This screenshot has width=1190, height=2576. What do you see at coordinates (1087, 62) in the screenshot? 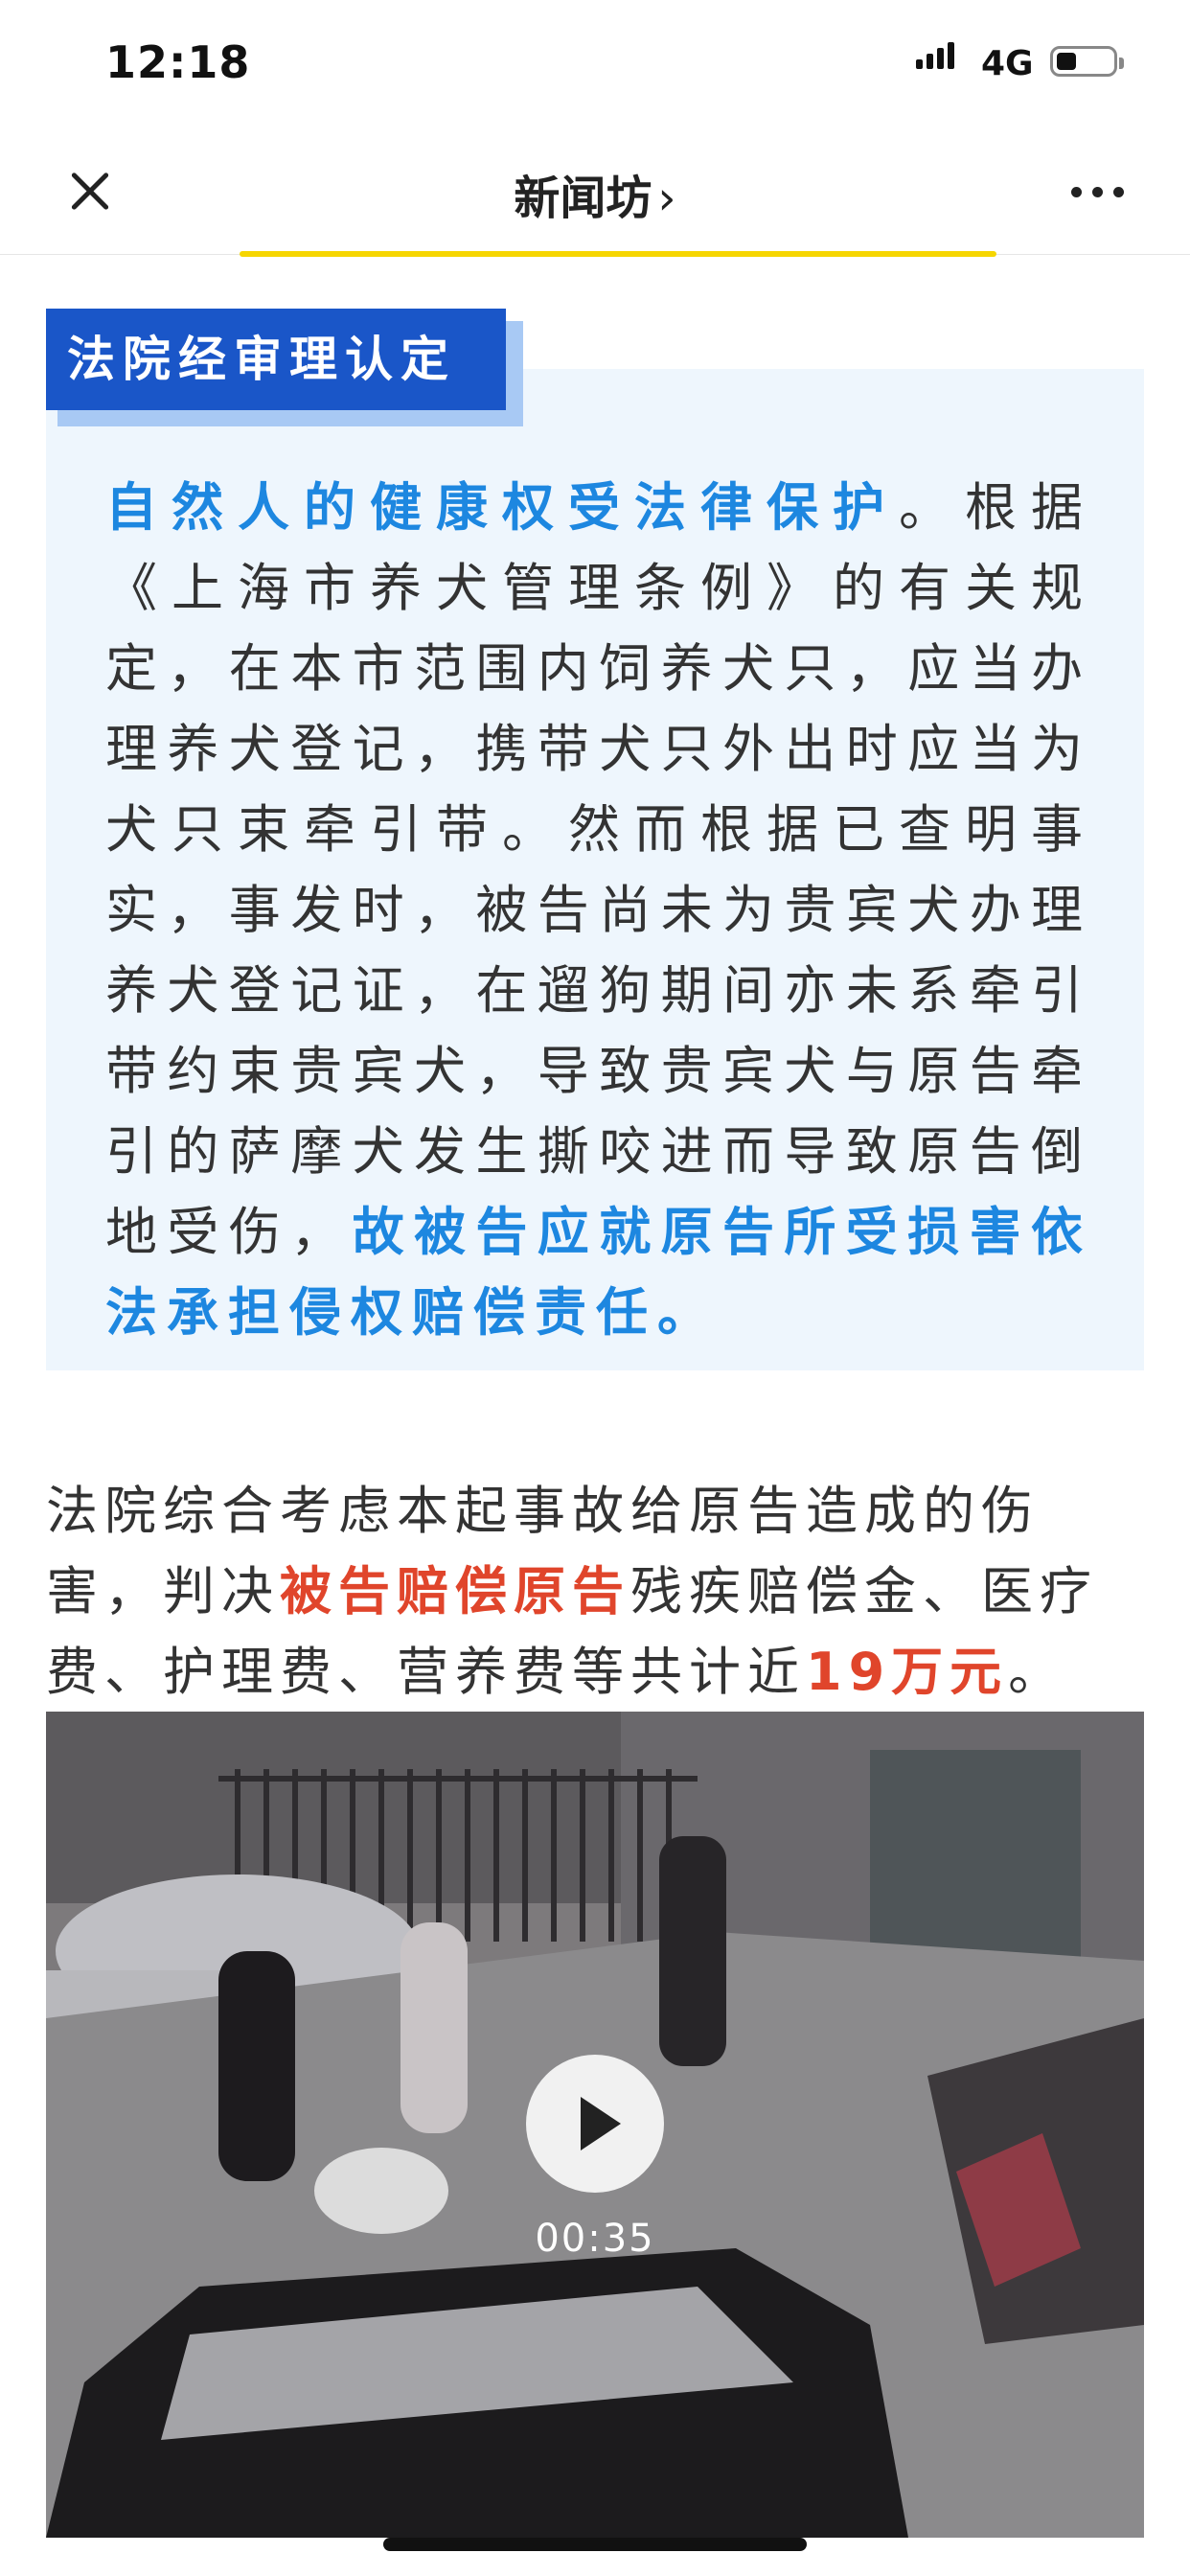
I see `battery-icon` at bounding box center [1087, 62].